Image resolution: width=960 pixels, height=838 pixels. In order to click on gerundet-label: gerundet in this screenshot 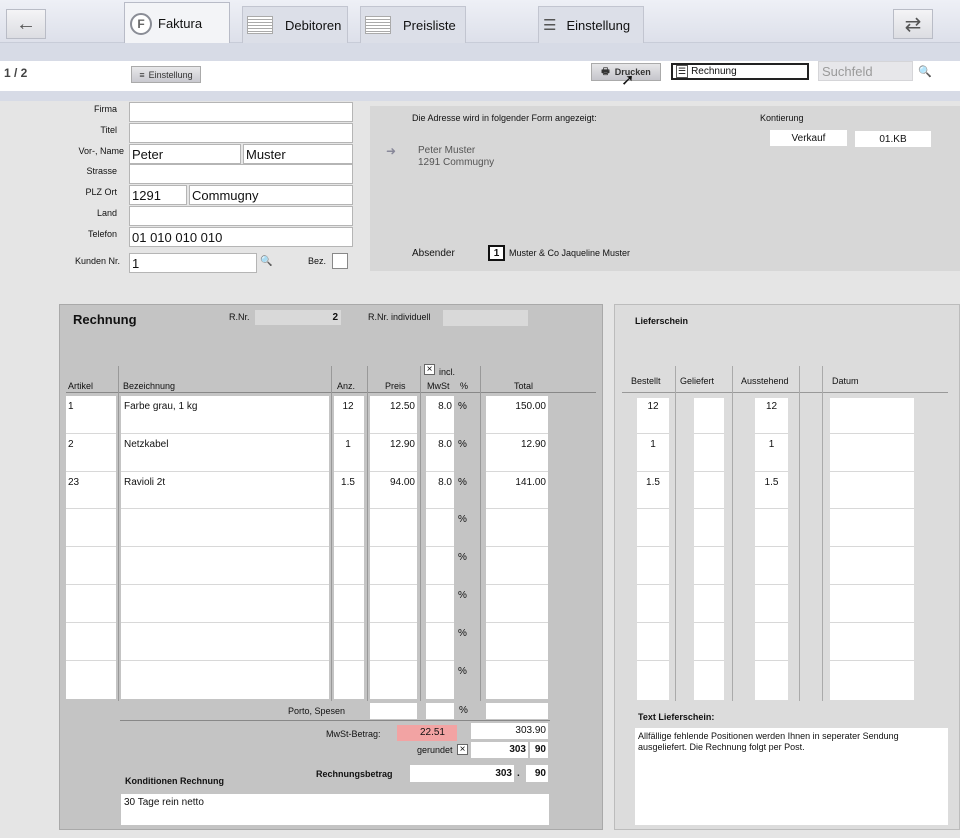, I will do `click(435, 750)`.